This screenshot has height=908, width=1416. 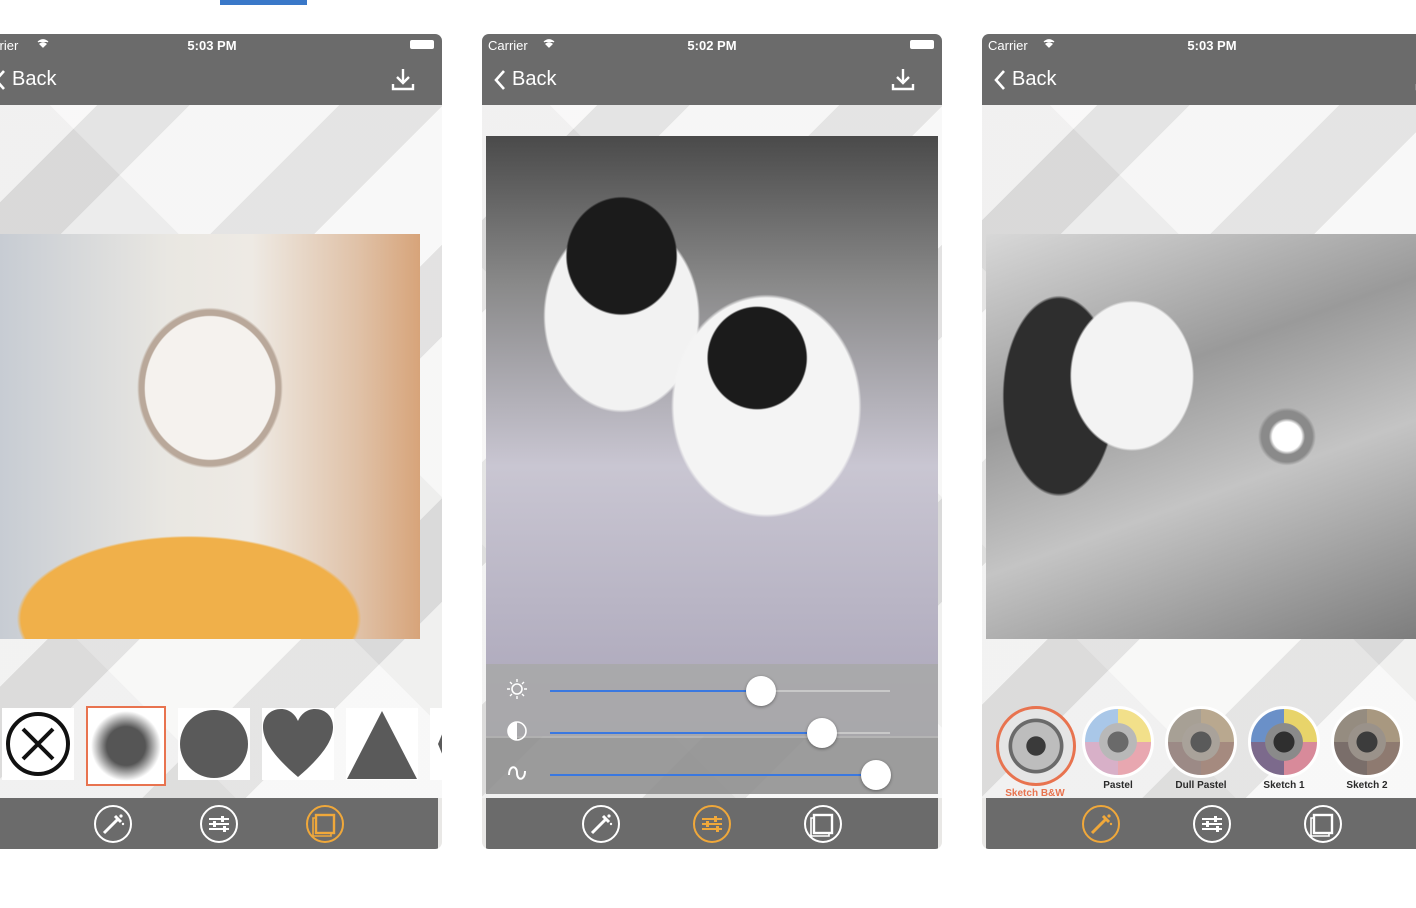 I want to click on contrast-slider, so click(x=720, y=733).